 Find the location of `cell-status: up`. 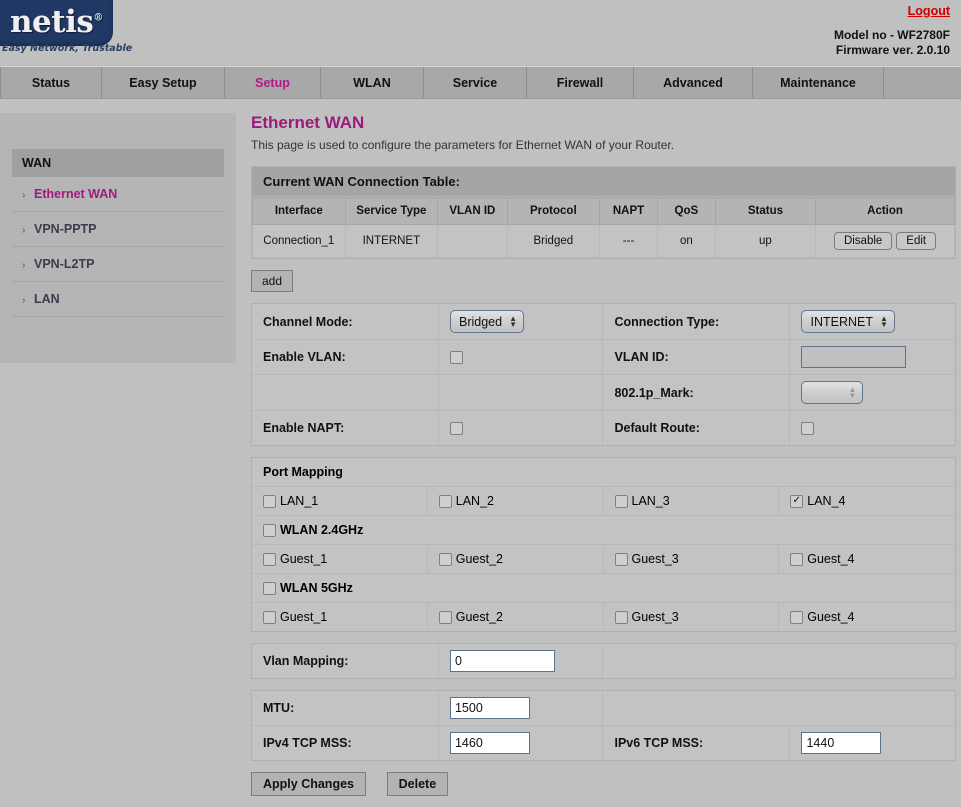

cell-status: up is located at coordinates (765, 241).